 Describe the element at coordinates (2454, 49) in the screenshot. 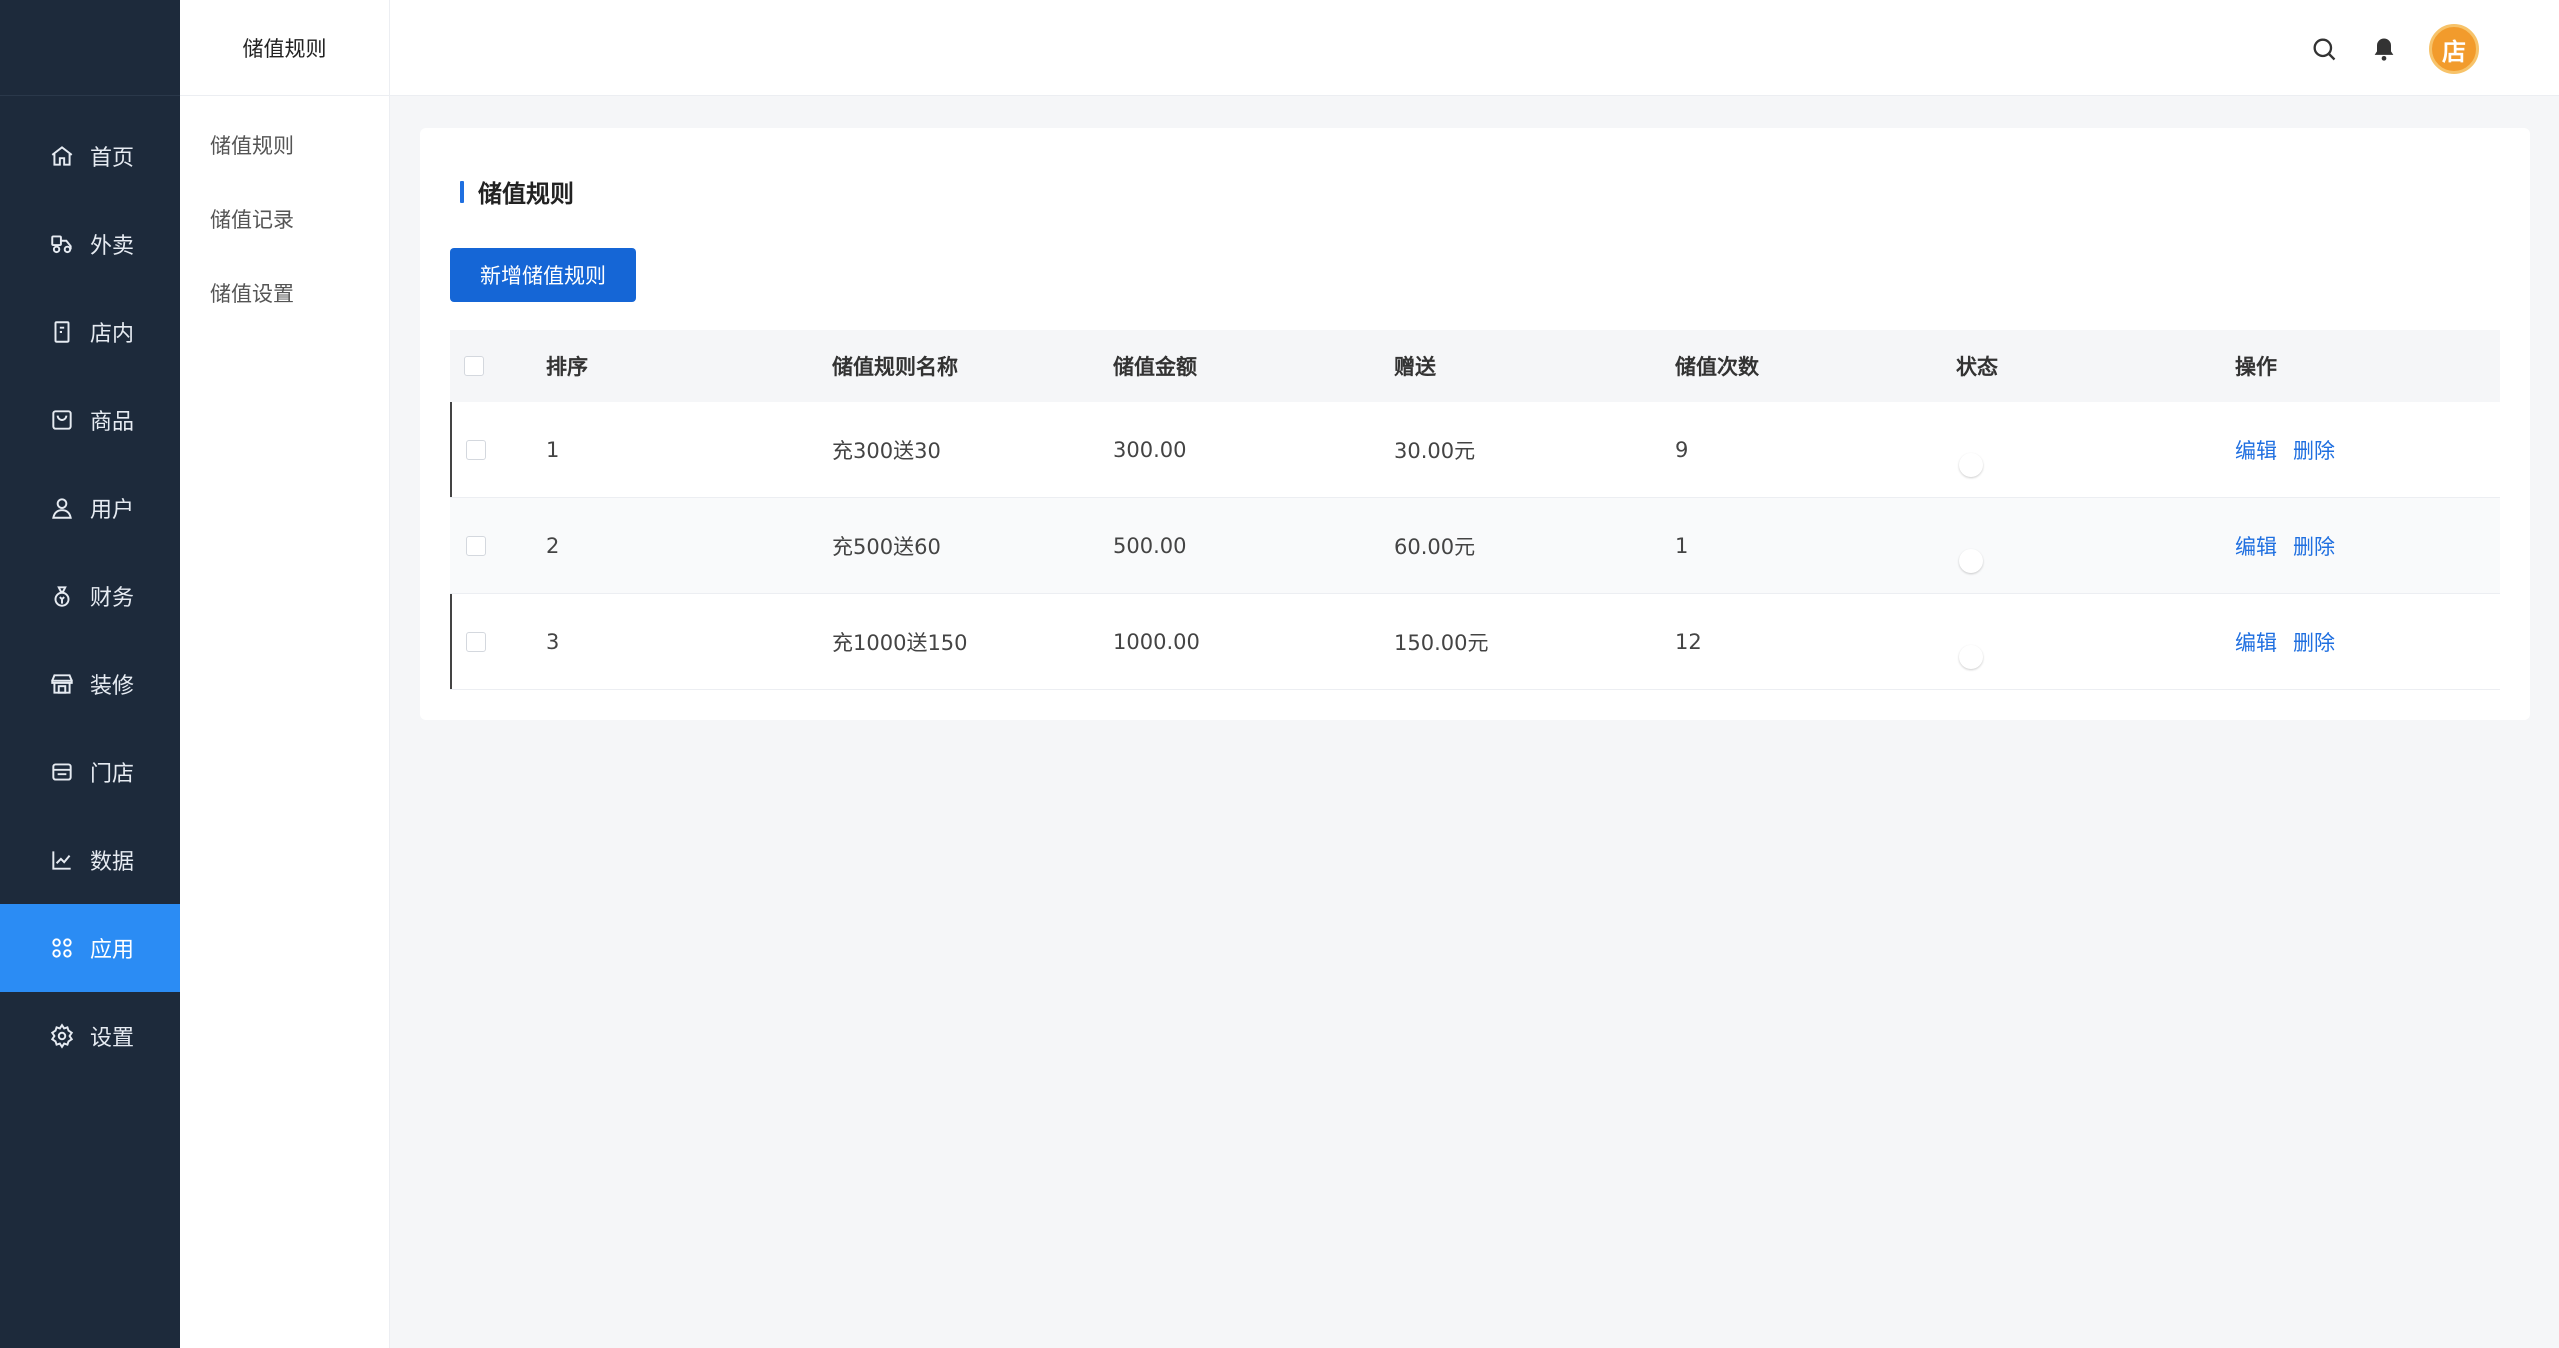

I see `avatar: 店` at that location.